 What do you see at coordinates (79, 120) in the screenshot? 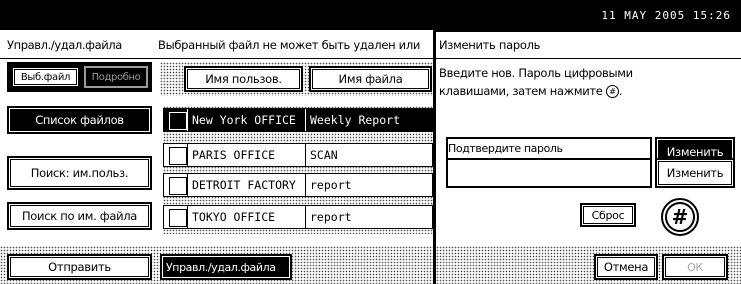
I see `file-list-button: Список файлов` at bounding box center [79, 120].